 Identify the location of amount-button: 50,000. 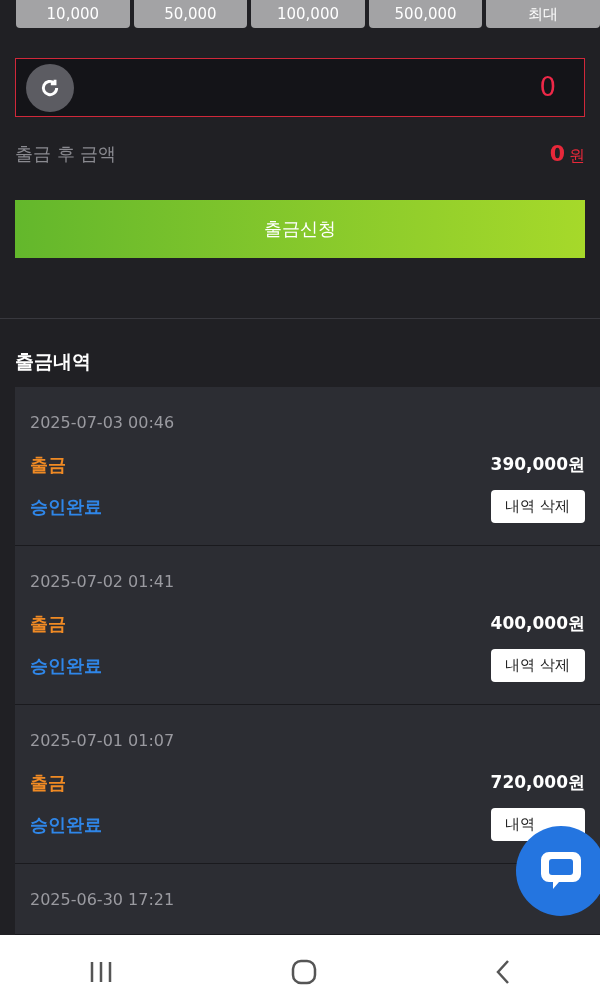
(190, 14).